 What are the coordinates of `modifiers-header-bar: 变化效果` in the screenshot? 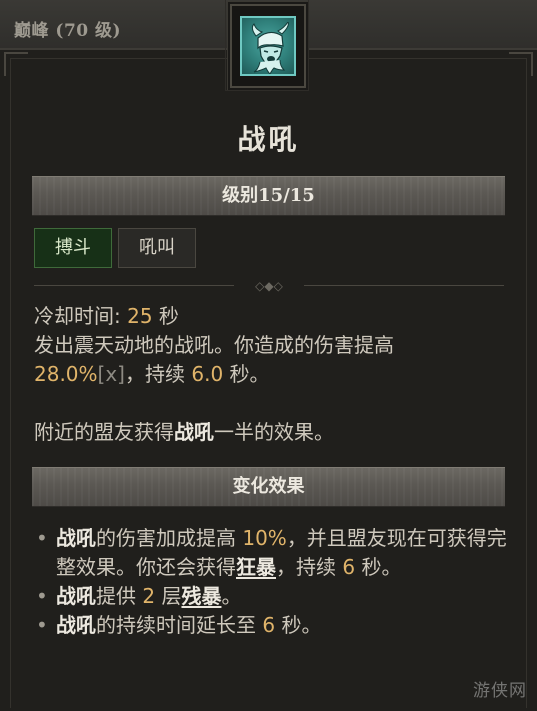 It's located at (268, 487).